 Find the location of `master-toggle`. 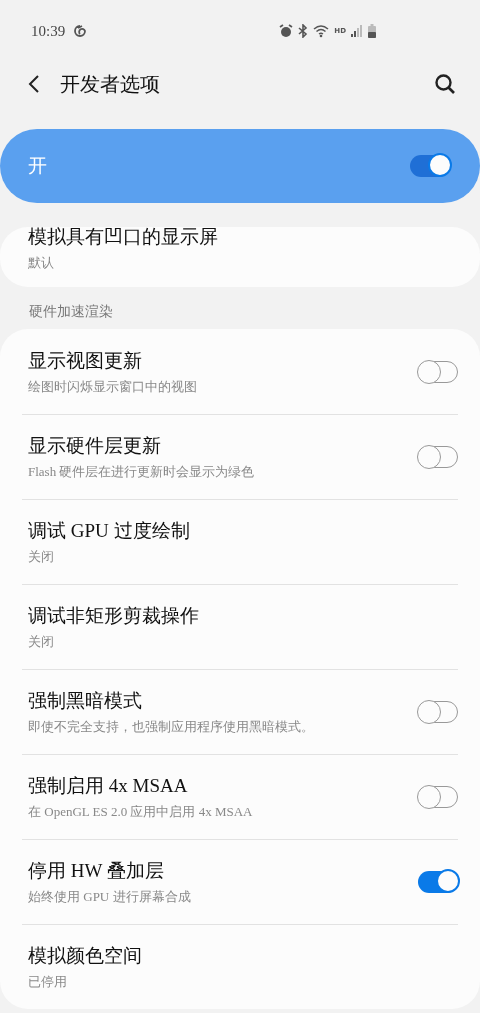

master-toggle is located at coordinates (430, 166).